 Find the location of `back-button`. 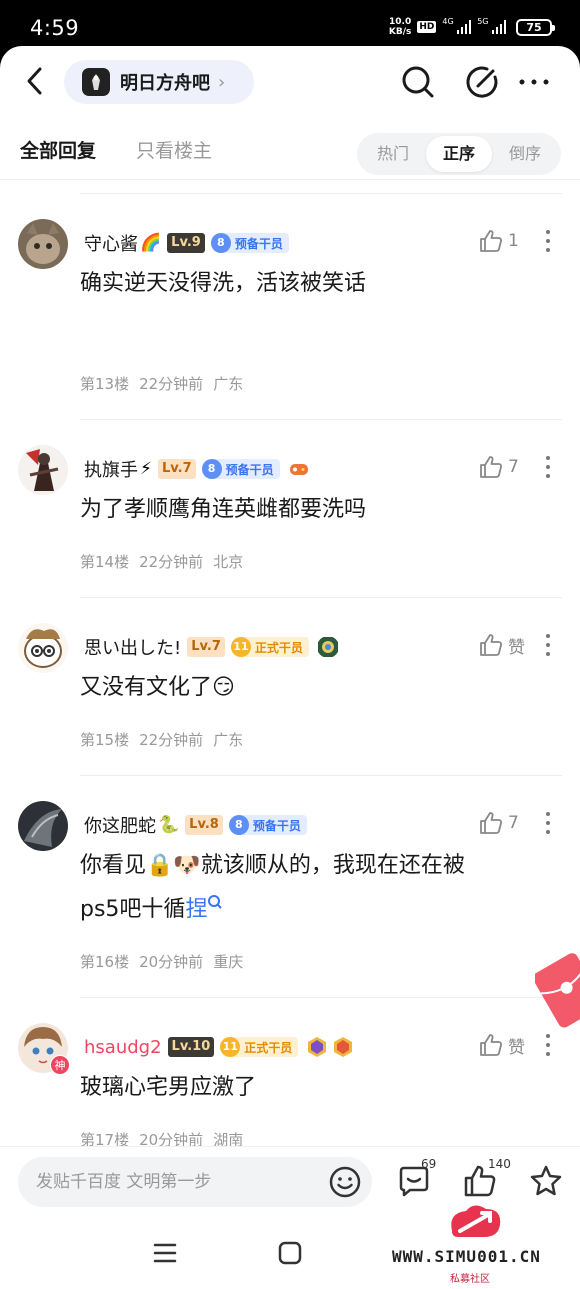

back-button is located at coordinates (37, 81).